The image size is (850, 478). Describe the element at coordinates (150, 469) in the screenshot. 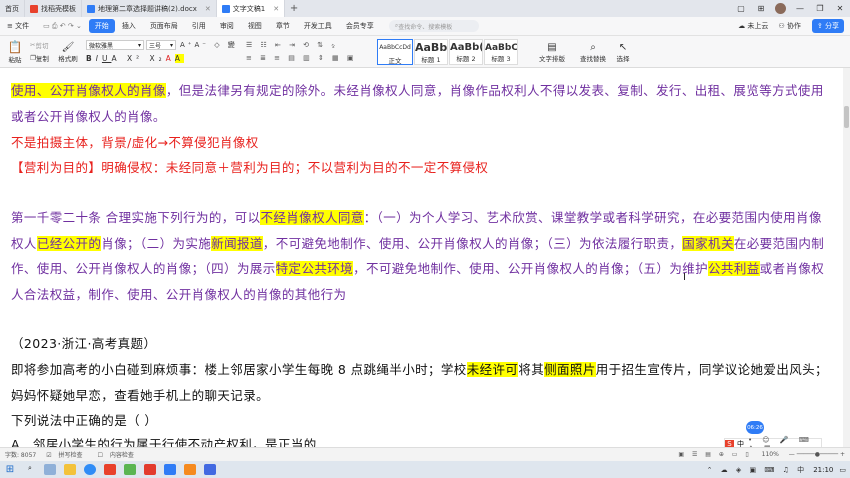

I see `app-icon` at that location.